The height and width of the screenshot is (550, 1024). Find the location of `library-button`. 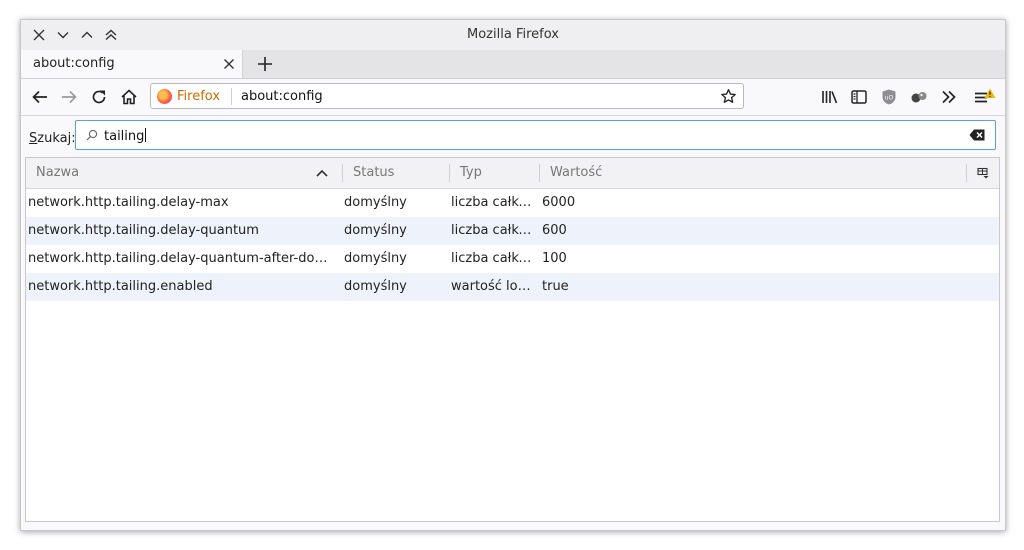

library-button is located at coordinates (830, 97).